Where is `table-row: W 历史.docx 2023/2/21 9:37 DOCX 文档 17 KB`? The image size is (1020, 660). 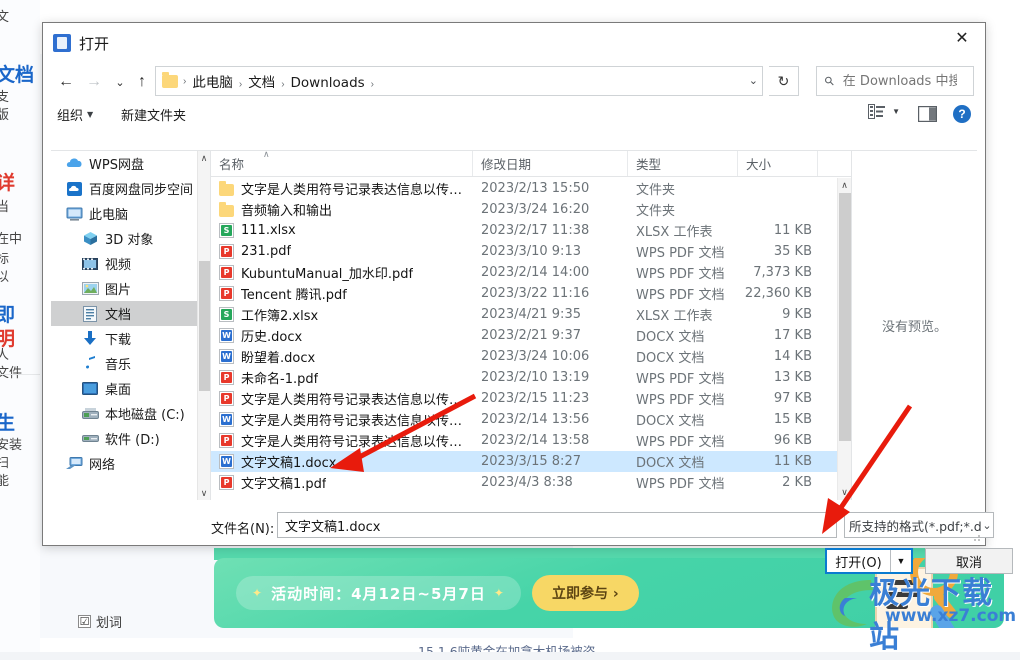 table-row: W 历史.docx 2023/2/21 9:37 DOCX 文档 17 KB is located at coordinates (524, 335).